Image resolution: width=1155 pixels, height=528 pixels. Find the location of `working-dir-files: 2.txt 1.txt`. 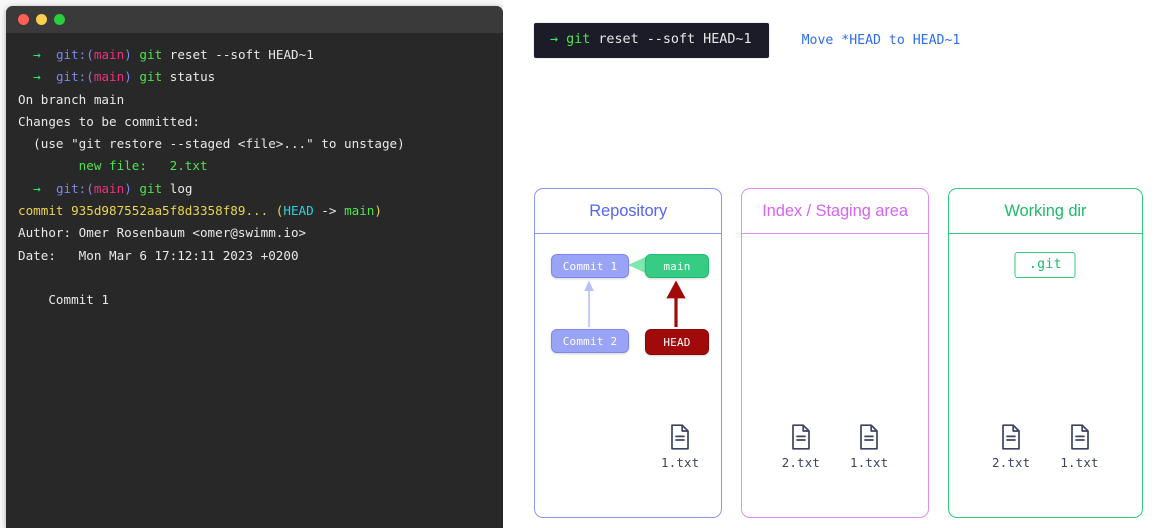

working-dir-files: 2.txt 1.txt is located at coordinates (1045, 447).